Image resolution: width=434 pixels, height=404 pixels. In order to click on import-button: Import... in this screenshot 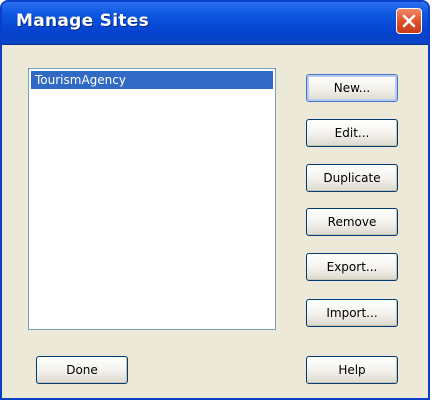, I will do `click(352, 313)`.